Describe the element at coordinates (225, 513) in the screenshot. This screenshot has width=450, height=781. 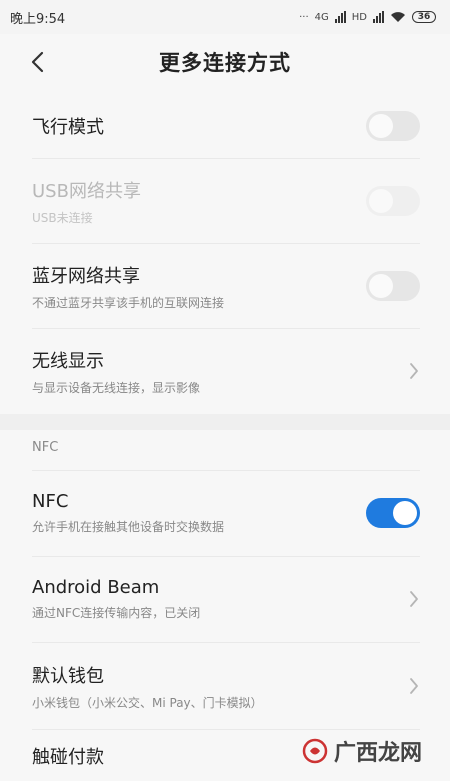
I see `nfc-row: NFC 允许手机在接触其他设备时交换数据` at that location.